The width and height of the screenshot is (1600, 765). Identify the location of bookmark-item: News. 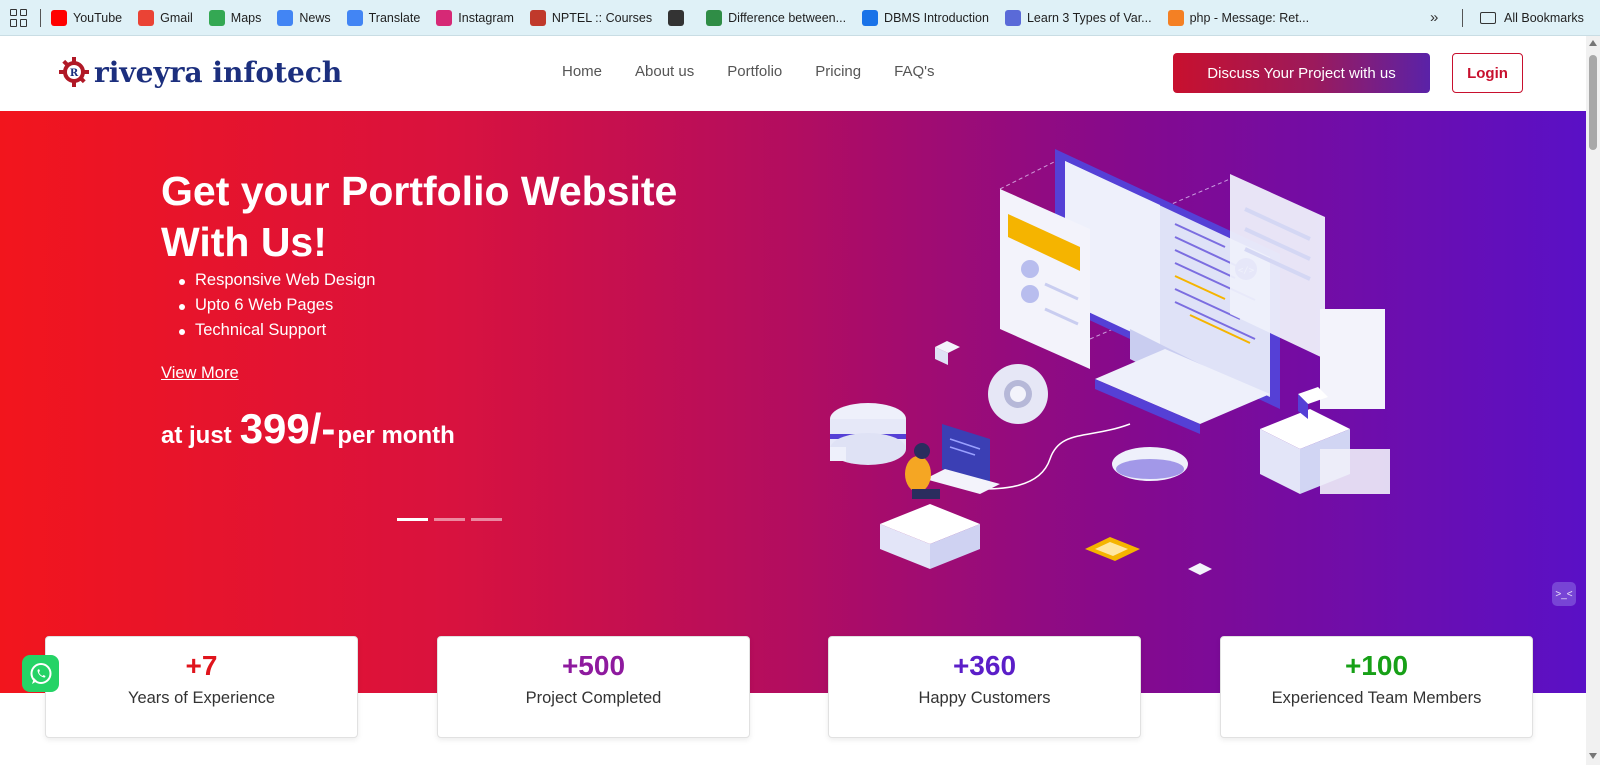
(304, 17).